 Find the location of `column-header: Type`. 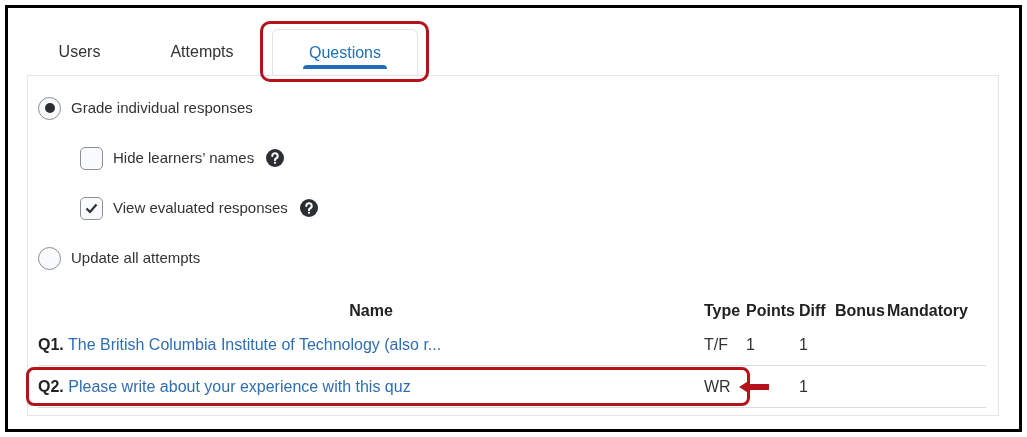

column-header: Type is located at coordinates (723, 311).